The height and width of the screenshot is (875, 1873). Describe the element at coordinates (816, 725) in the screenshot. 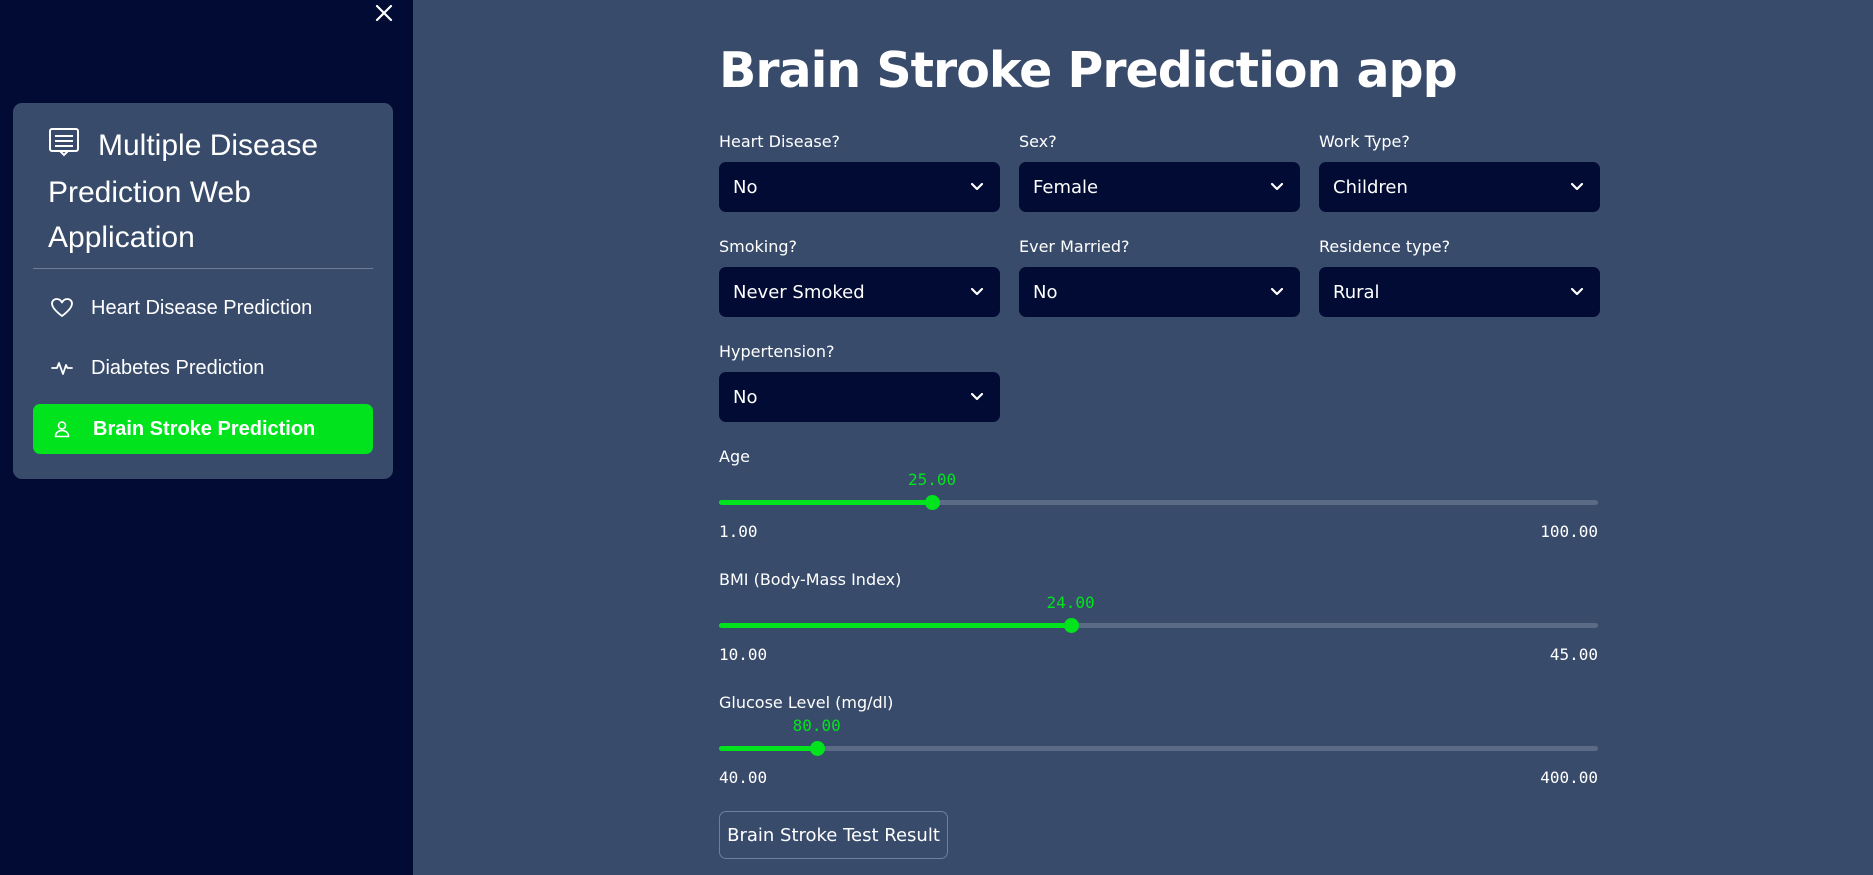

I see `slider-value: 80.00` at that location.